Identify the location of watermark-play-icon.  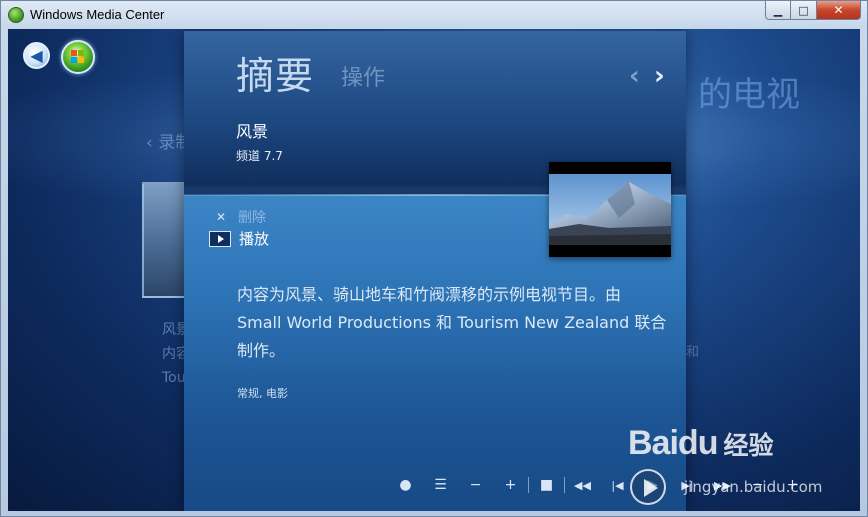
(648, 487).